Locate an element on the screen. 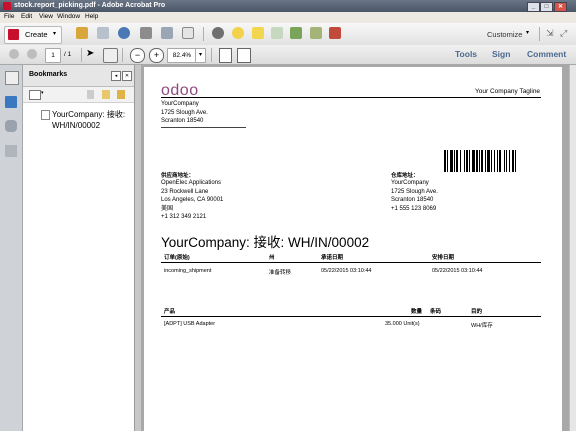  info-cell: incoming_shipment is located at coordinates (188, 271).